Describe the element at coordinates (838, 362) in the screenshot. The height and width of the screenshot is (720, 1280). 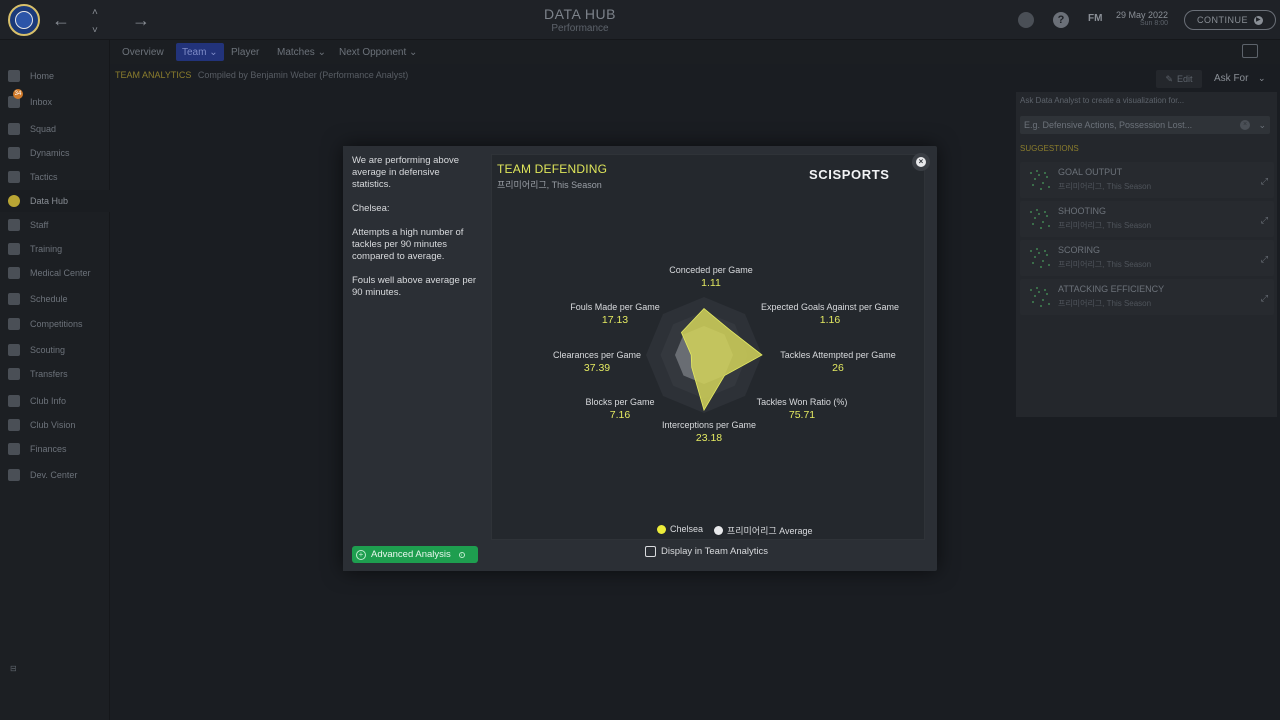
I see `metric-tackles-attempted: Tackles Attempted per Game 26` at that location.